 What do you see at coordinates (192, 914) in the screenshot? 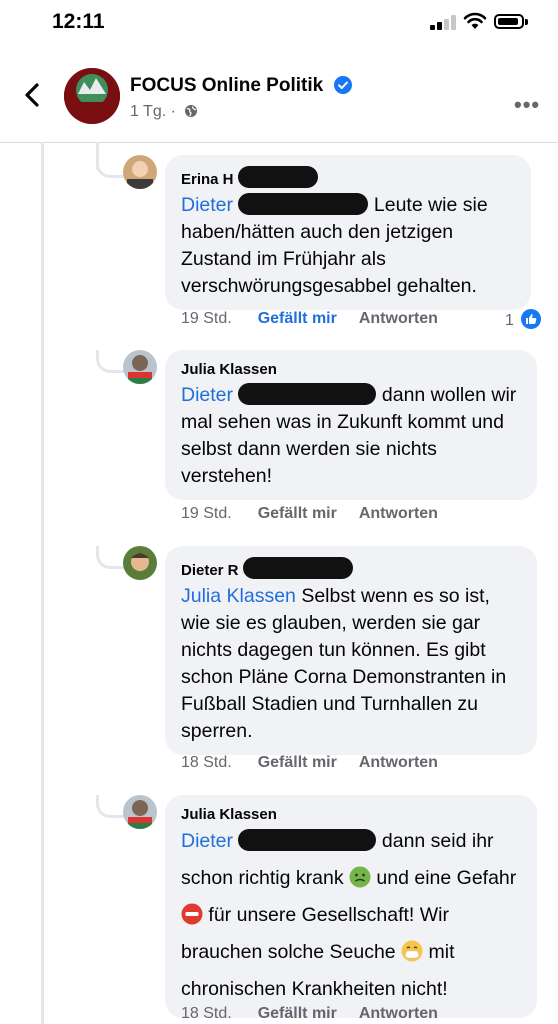
I see `no-entry-icon` at bounding box center [192, 914].